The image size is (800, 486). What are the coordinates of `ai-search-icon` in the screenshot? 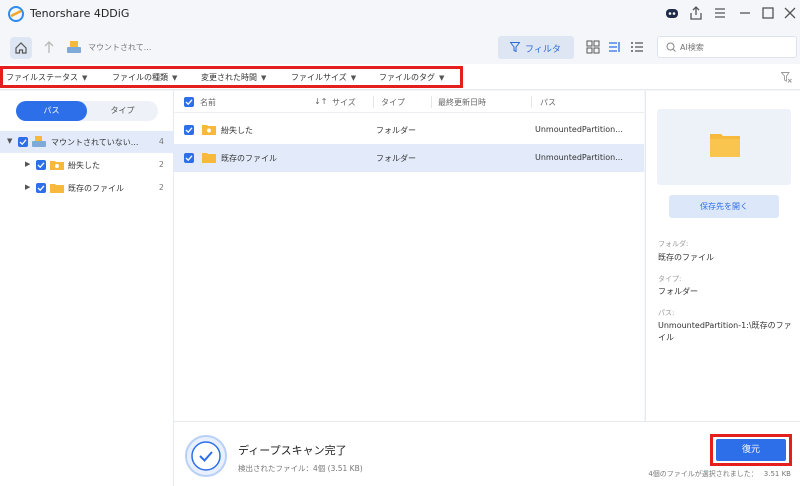 It's located at (671, 47).